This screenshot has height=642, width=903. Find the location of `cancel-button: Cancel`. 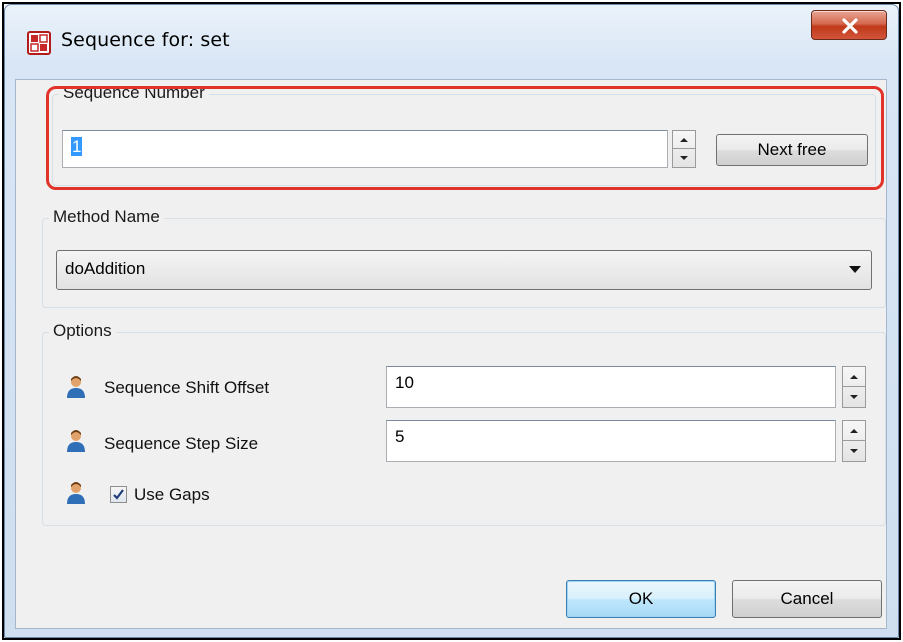

cancel-button: Cancel is located at coordinates (807, 599).